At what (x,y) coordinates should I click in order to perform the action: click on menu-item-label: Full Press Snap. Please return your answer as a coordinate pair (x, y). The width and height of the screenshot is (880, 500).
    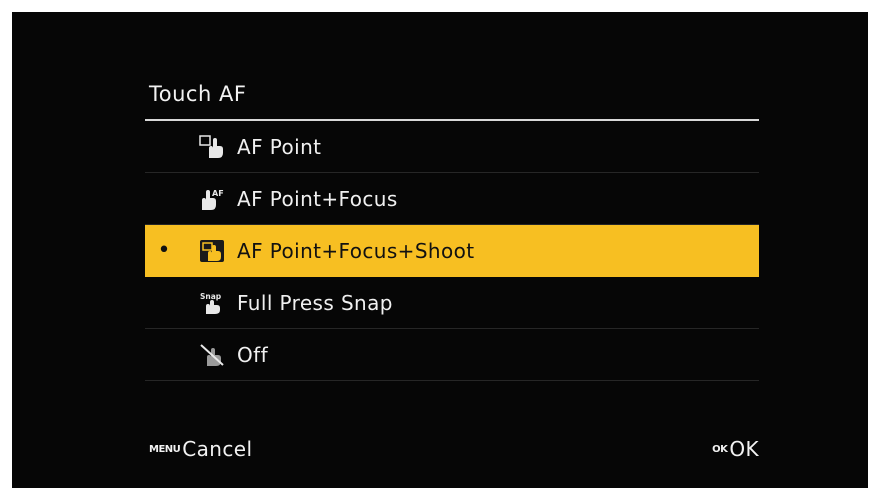
    Looking at the image, I should click on (315, 302).